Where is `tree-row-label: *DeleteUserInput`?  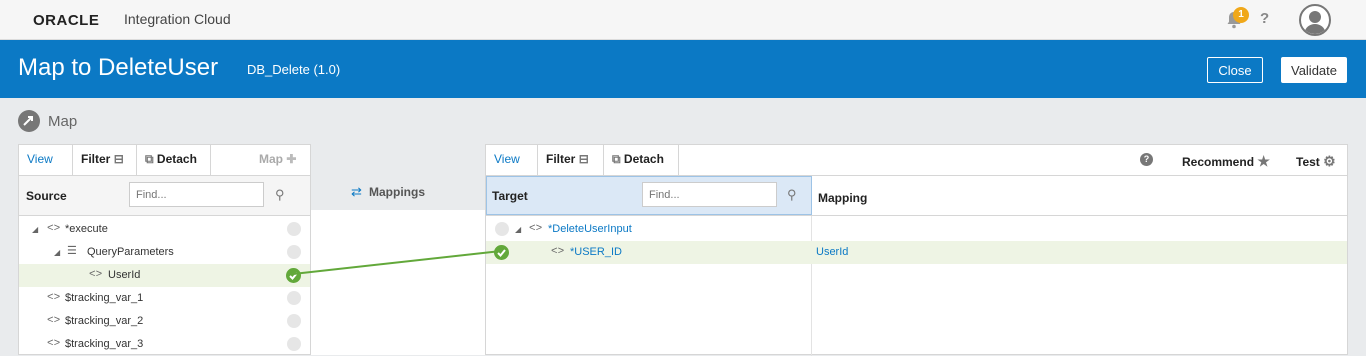 tree-row-label: *DeleteUserInput is located at coordinates (590, 229).